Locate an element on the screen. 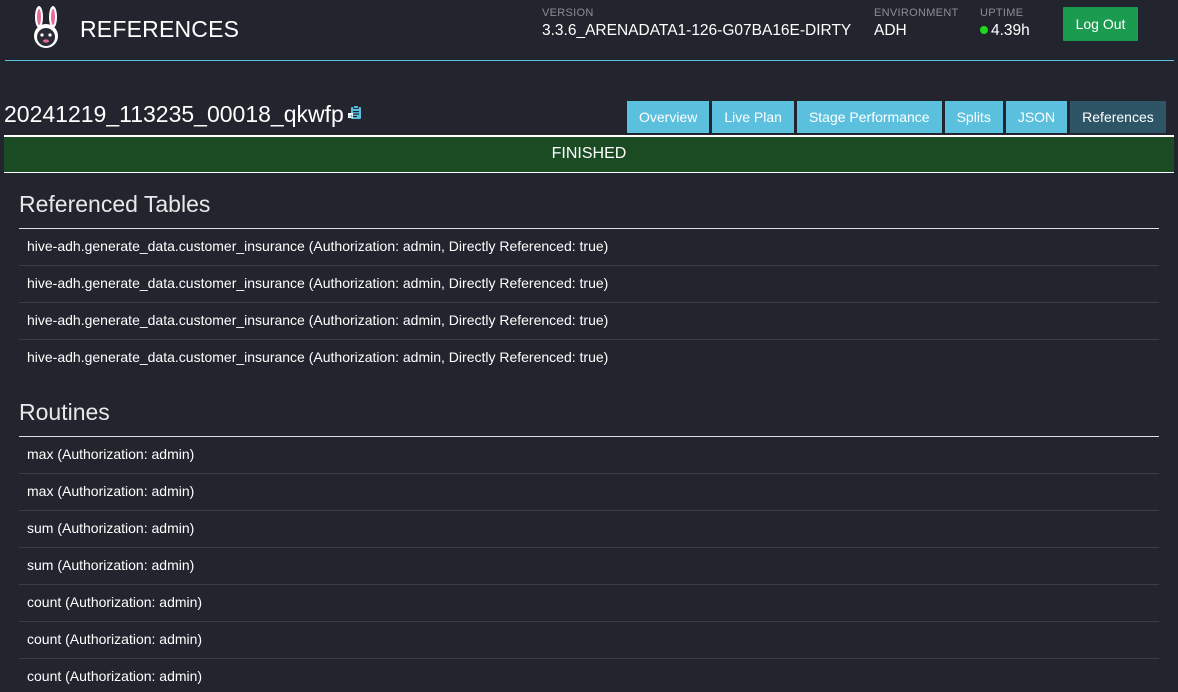 The width and height of the screenshot is (1178, 692). referenced-tables-title: Referenced Tables is located at coordinates (589, 201).